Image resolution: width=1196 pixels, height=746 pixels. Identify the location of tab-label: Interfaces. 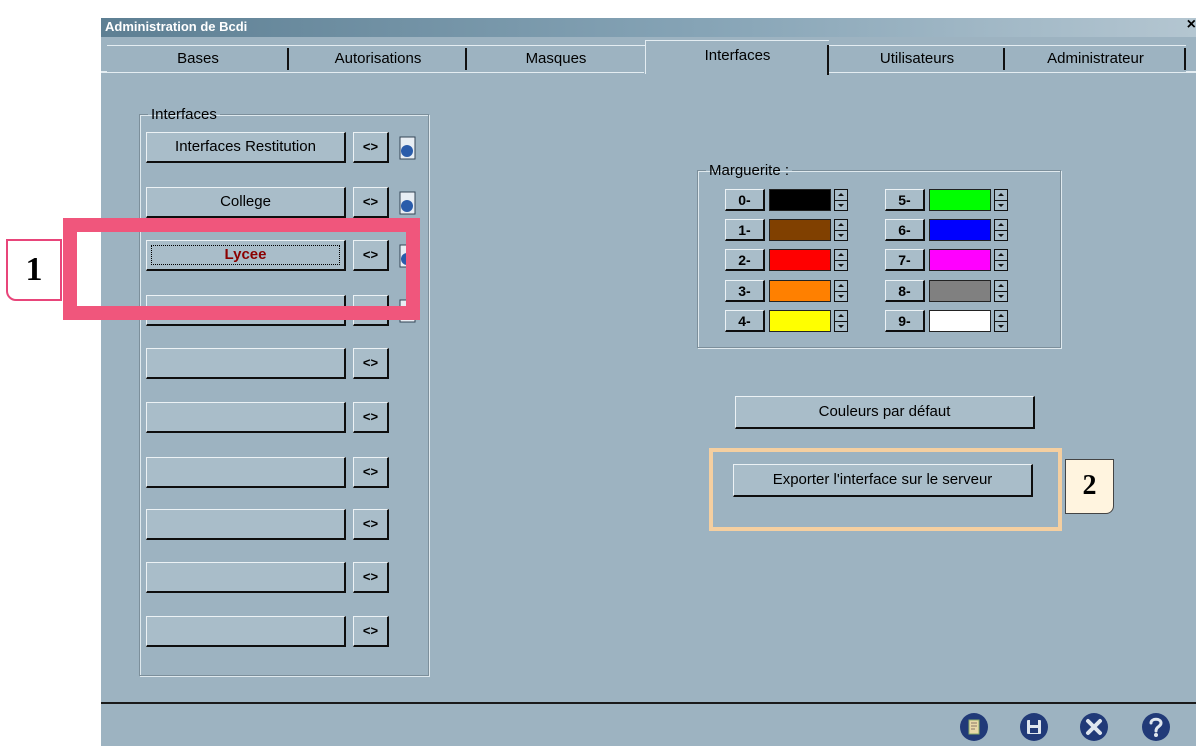
(737, 55).